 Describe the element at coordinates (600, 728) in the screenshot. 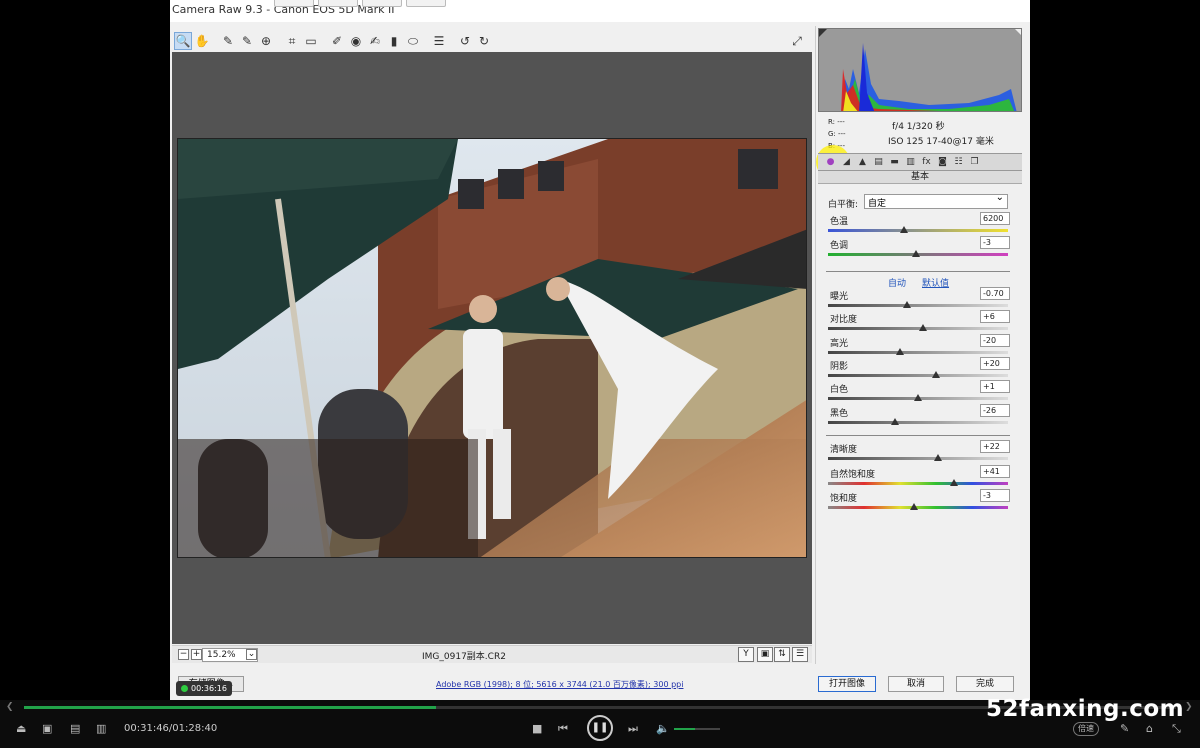

I see `pause-button: ❚❚` at that location.